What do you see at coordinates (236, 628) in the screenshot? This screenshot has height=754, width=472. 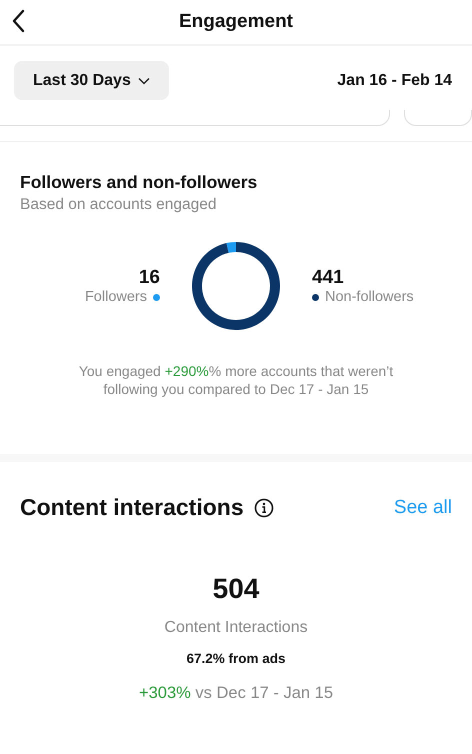 I see `total-label: Content Interactions` at bounding box center [236, 628].